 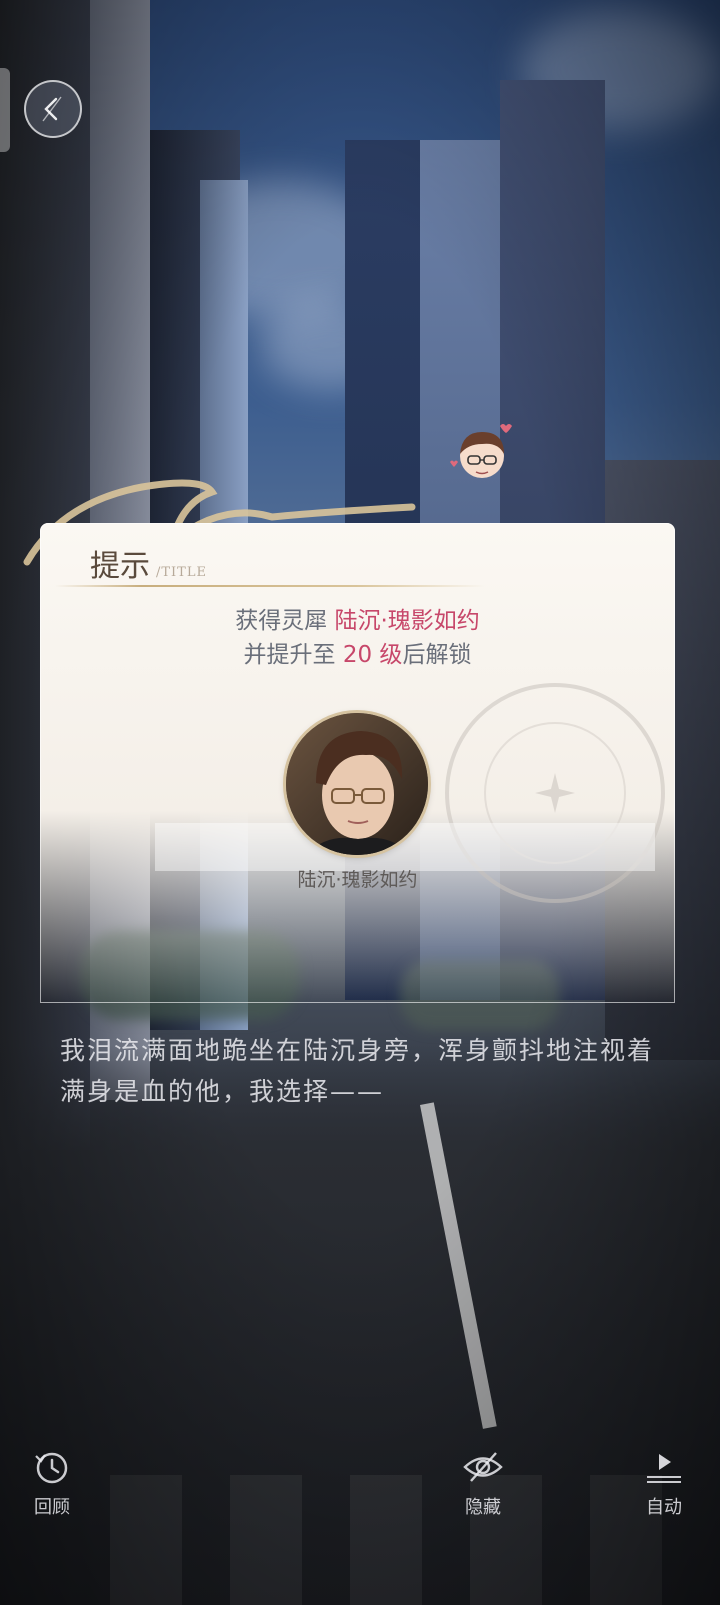 I want to click on hide-button: 隐藏, so click(x=483, y=1482).